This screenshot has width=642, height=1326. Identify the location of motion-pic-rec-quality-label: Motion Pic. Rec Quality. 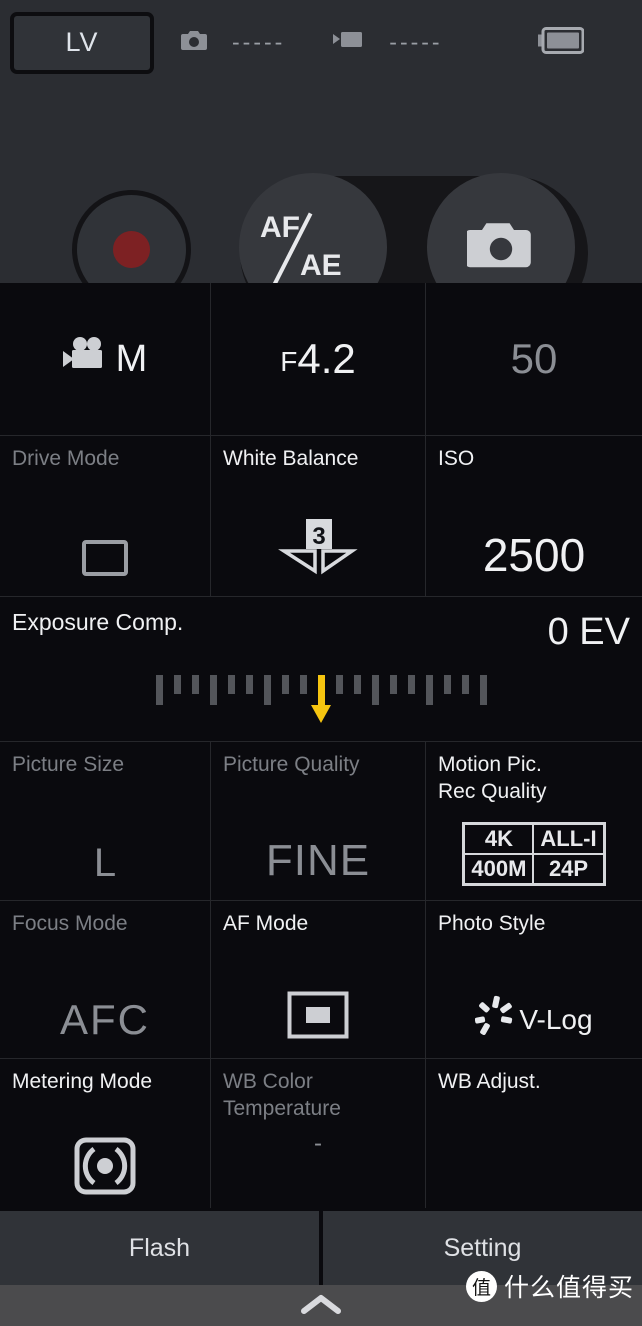
(492, 778).